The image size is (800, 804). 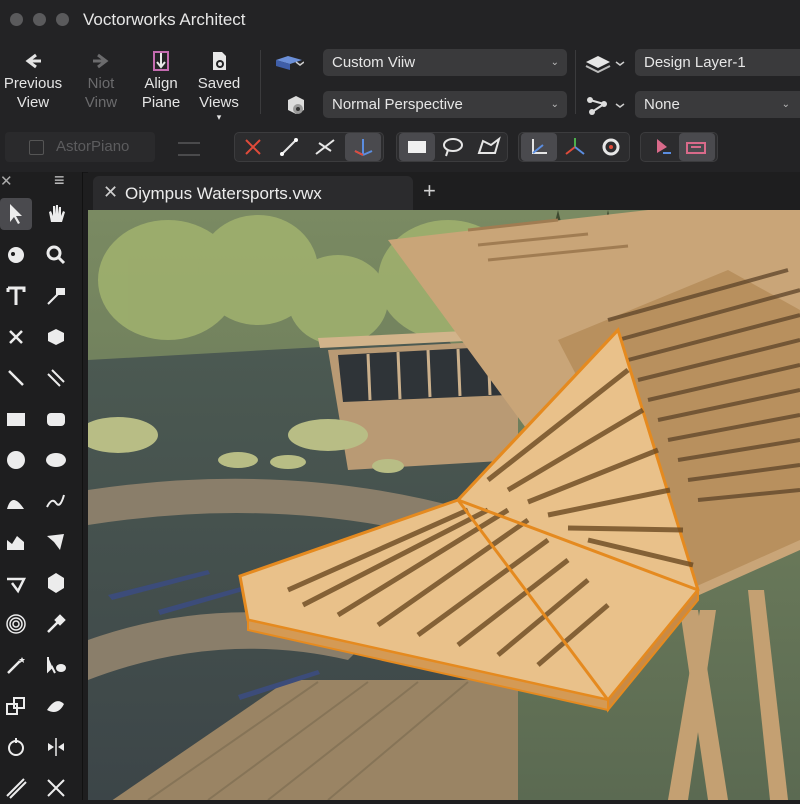 What do you see at coordinates (253, 193) in the screenshot?
I see `document-tab: ✕ Oiympus Watersports.vwx` at bounding box center [253, 193].